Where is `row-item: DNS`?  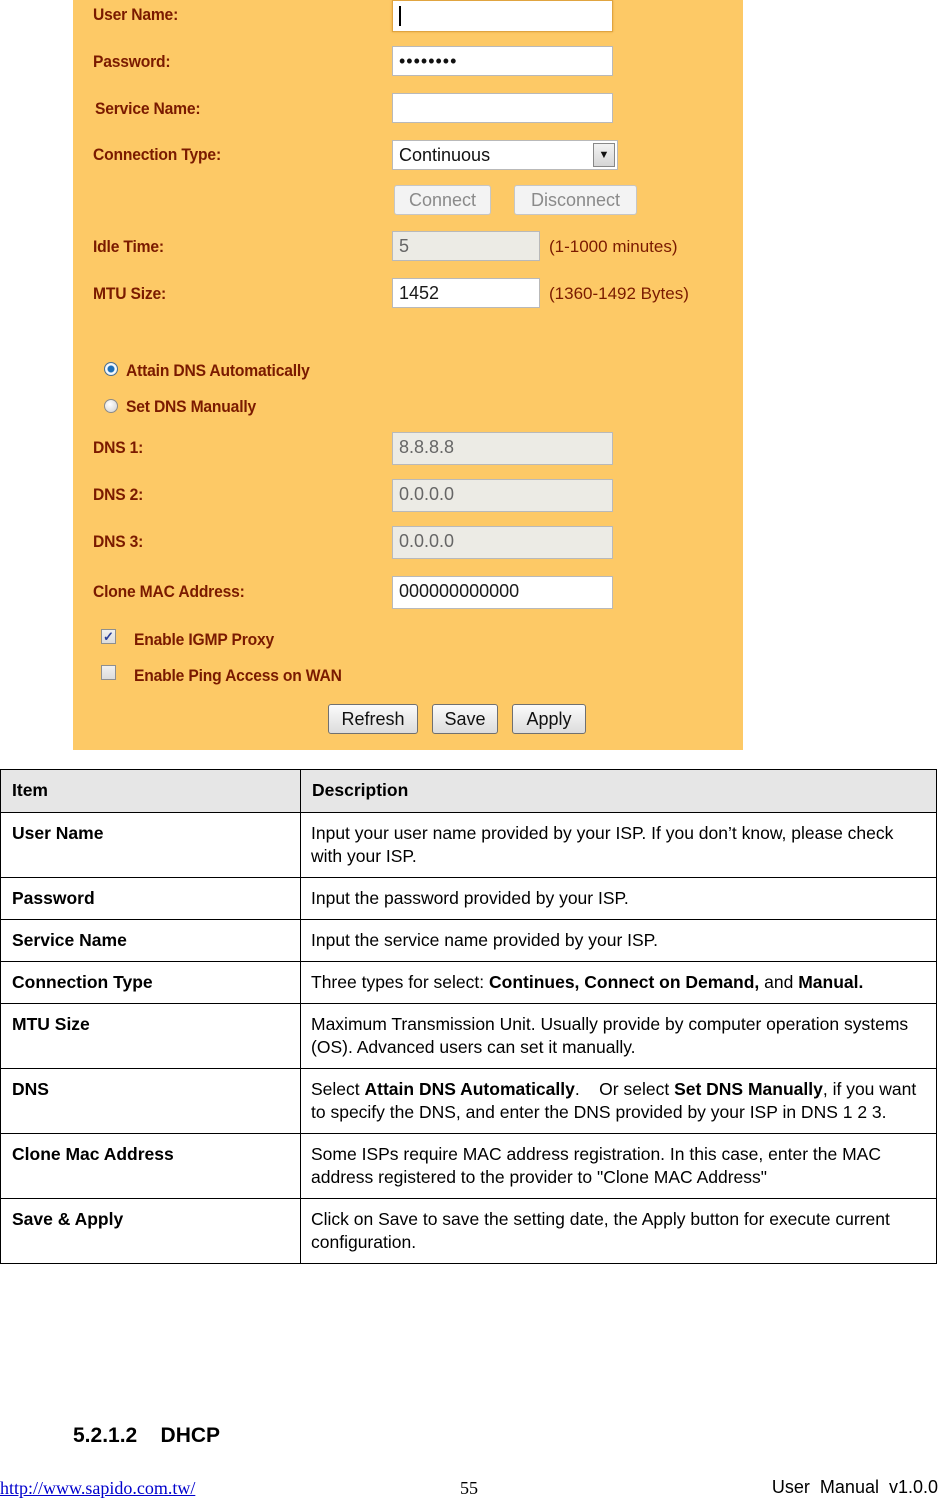 row-item: DNS is located at coordinates (150, 1101).